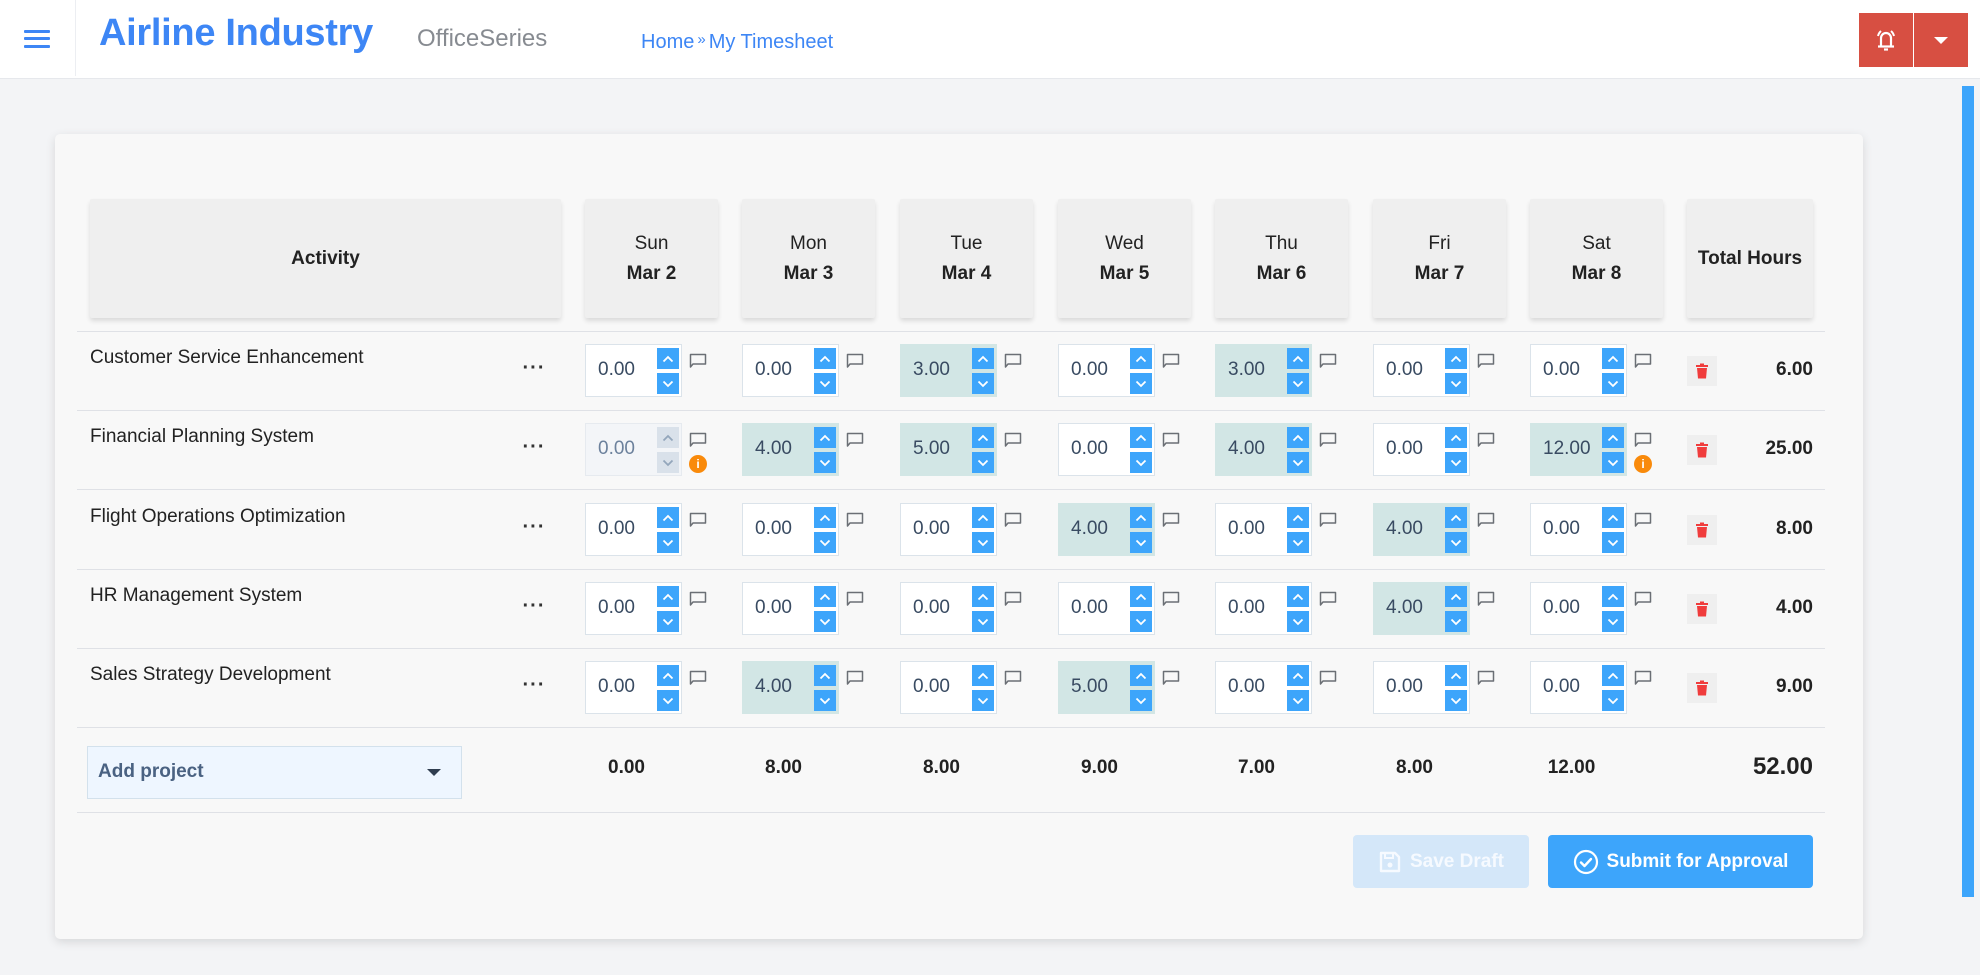  Describe the element at coordinates (37, 39) in the screenshot. I see `hamburger-menu-button` at that location.